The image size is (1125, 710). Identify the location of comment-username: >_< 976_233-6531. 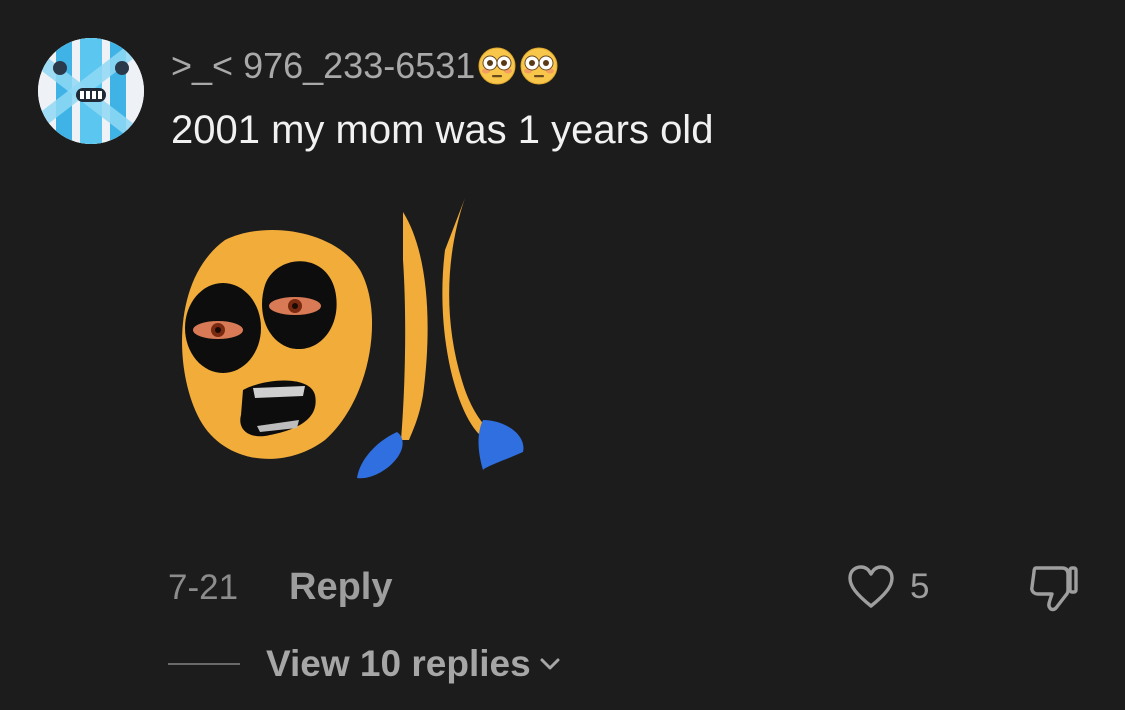
(365, 66).